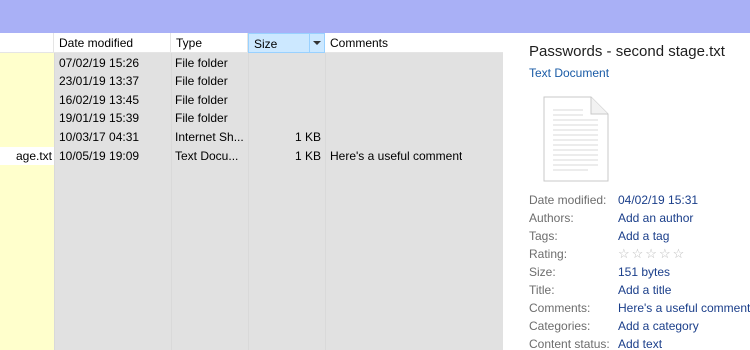  What do you see at coordinates (99, 100) in the screenshot?
I see `cell-date: 16/02/19 13:45` at bounding box center [99, 100].